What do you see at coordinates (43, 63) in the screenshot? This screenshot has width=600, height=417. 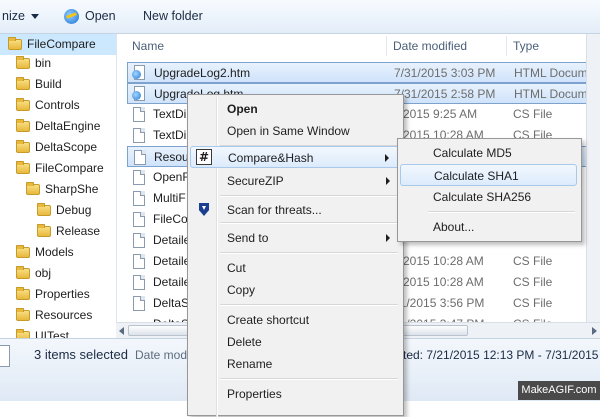 I see `nav-item-label: bin` at bounding box center [43, 63].